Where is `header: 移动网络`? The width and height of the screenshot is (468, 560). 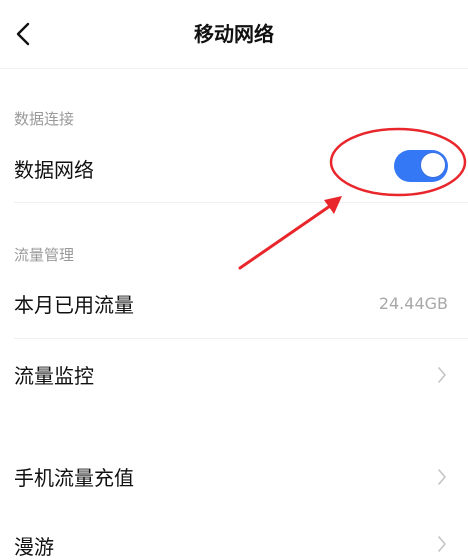
header: 移动网络 is located at coordinates (234, 34).